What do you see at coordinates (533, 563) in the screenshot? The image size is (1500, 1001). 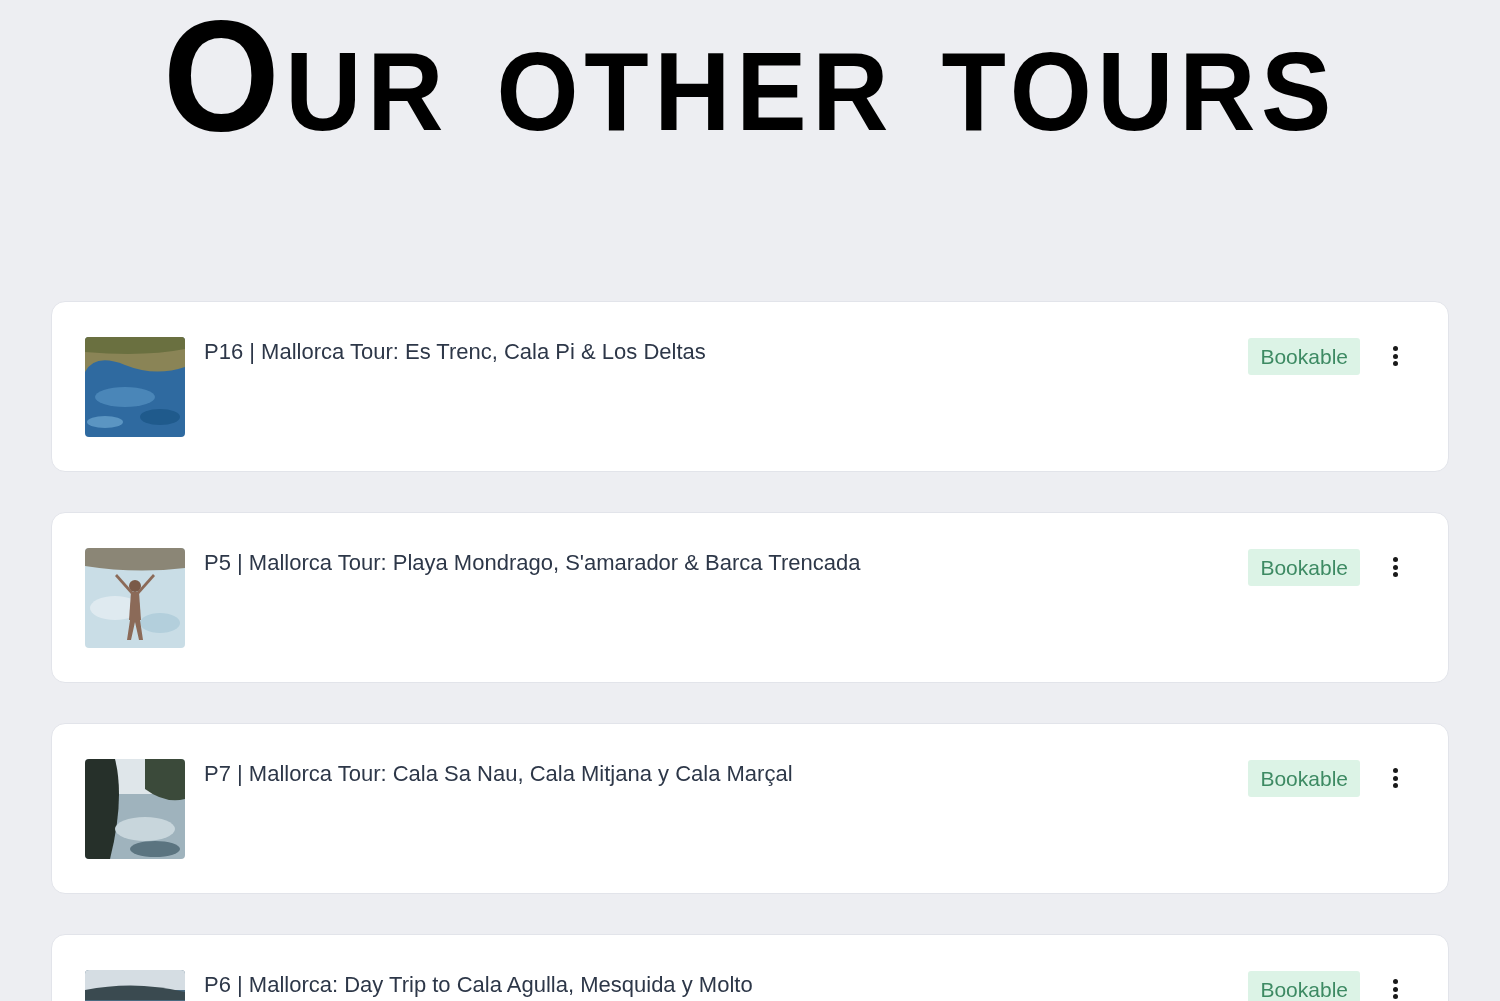 I see `tour-title: P5 | Mallorca Tour: Playa Mondrago, S'amarador & Barca Trencada` at bounding box center [533, 563].